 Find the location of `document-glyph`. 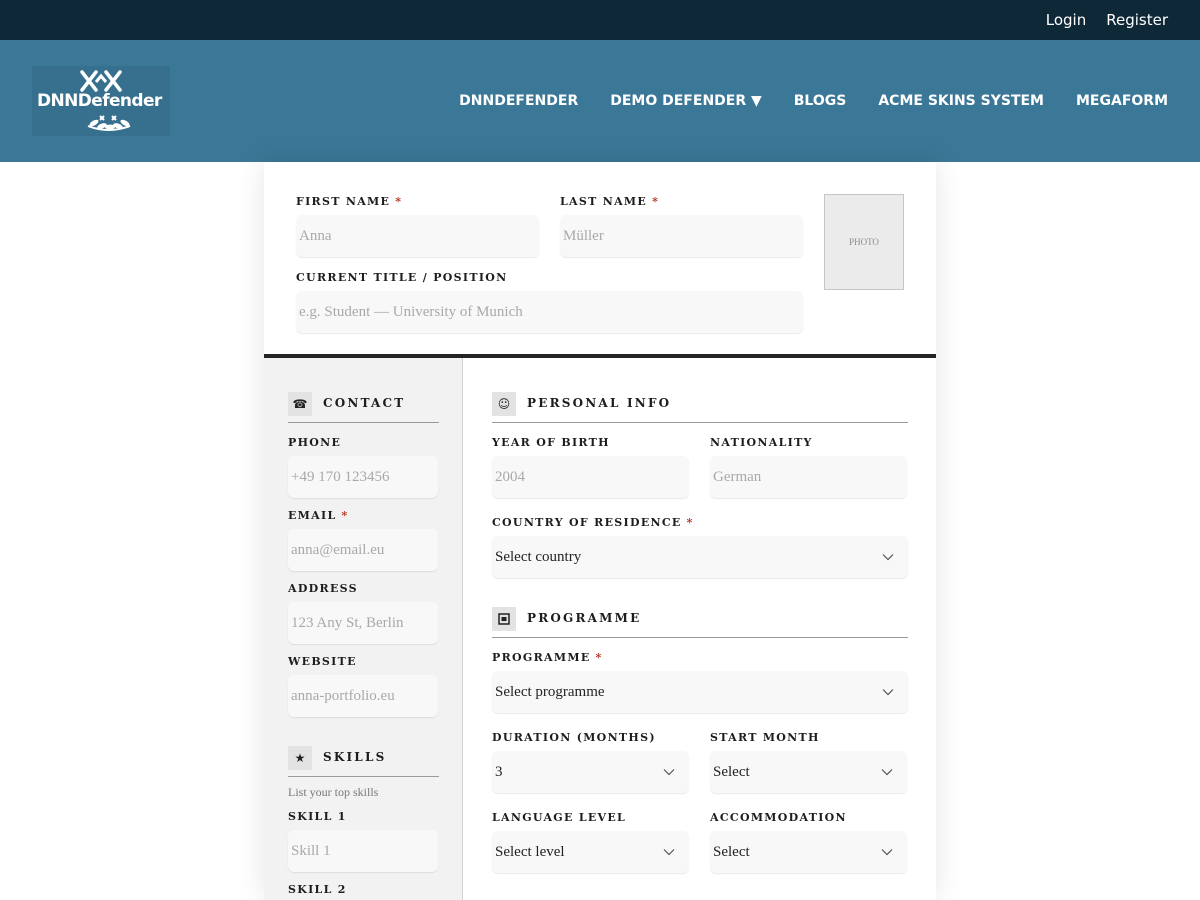

document-glyph is located at coordinates (504, 619).